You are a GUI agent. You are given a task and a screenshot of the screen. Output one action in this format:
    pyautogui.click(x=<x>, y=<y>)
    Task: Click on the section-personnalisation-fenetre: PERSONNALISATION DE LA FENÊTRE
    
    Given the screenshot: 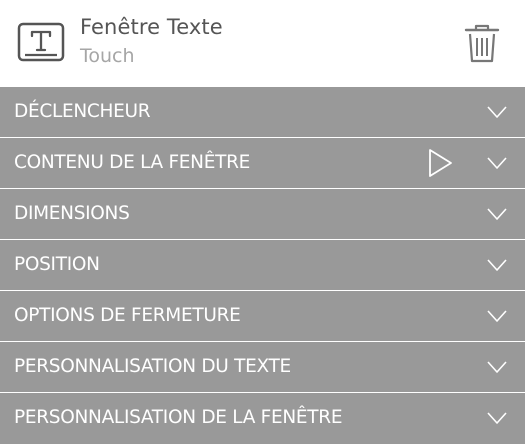 What is the action you would take?
    pyautogui.click(x=262, y=418)
    